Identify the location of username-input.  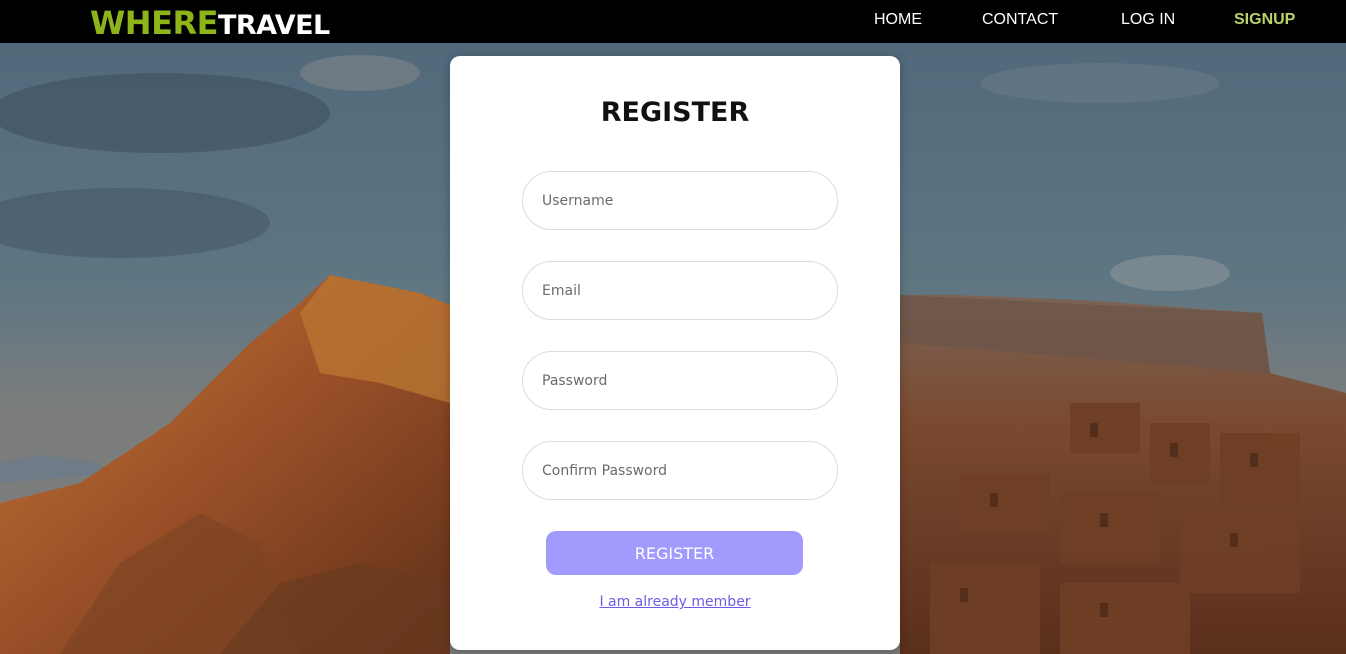
(680, 200).